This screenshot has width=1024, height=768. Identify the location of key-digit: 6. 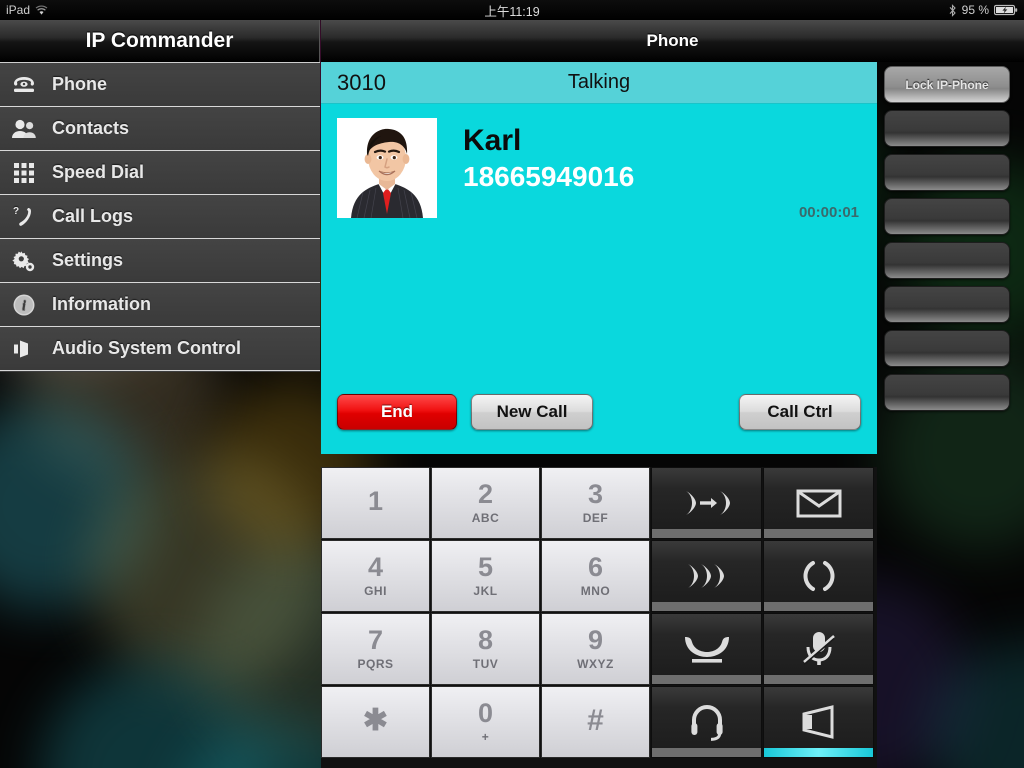
(595, 567).